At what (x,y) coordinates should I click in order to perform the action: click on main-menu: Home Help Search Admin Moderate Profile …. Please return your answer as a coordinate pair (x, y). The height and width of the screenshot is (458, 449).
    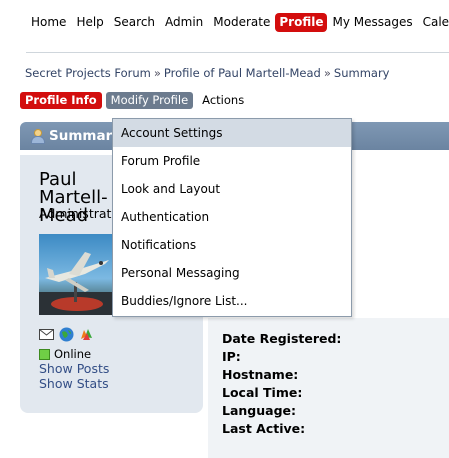
    Looking at the image, I should click on (237, 22).